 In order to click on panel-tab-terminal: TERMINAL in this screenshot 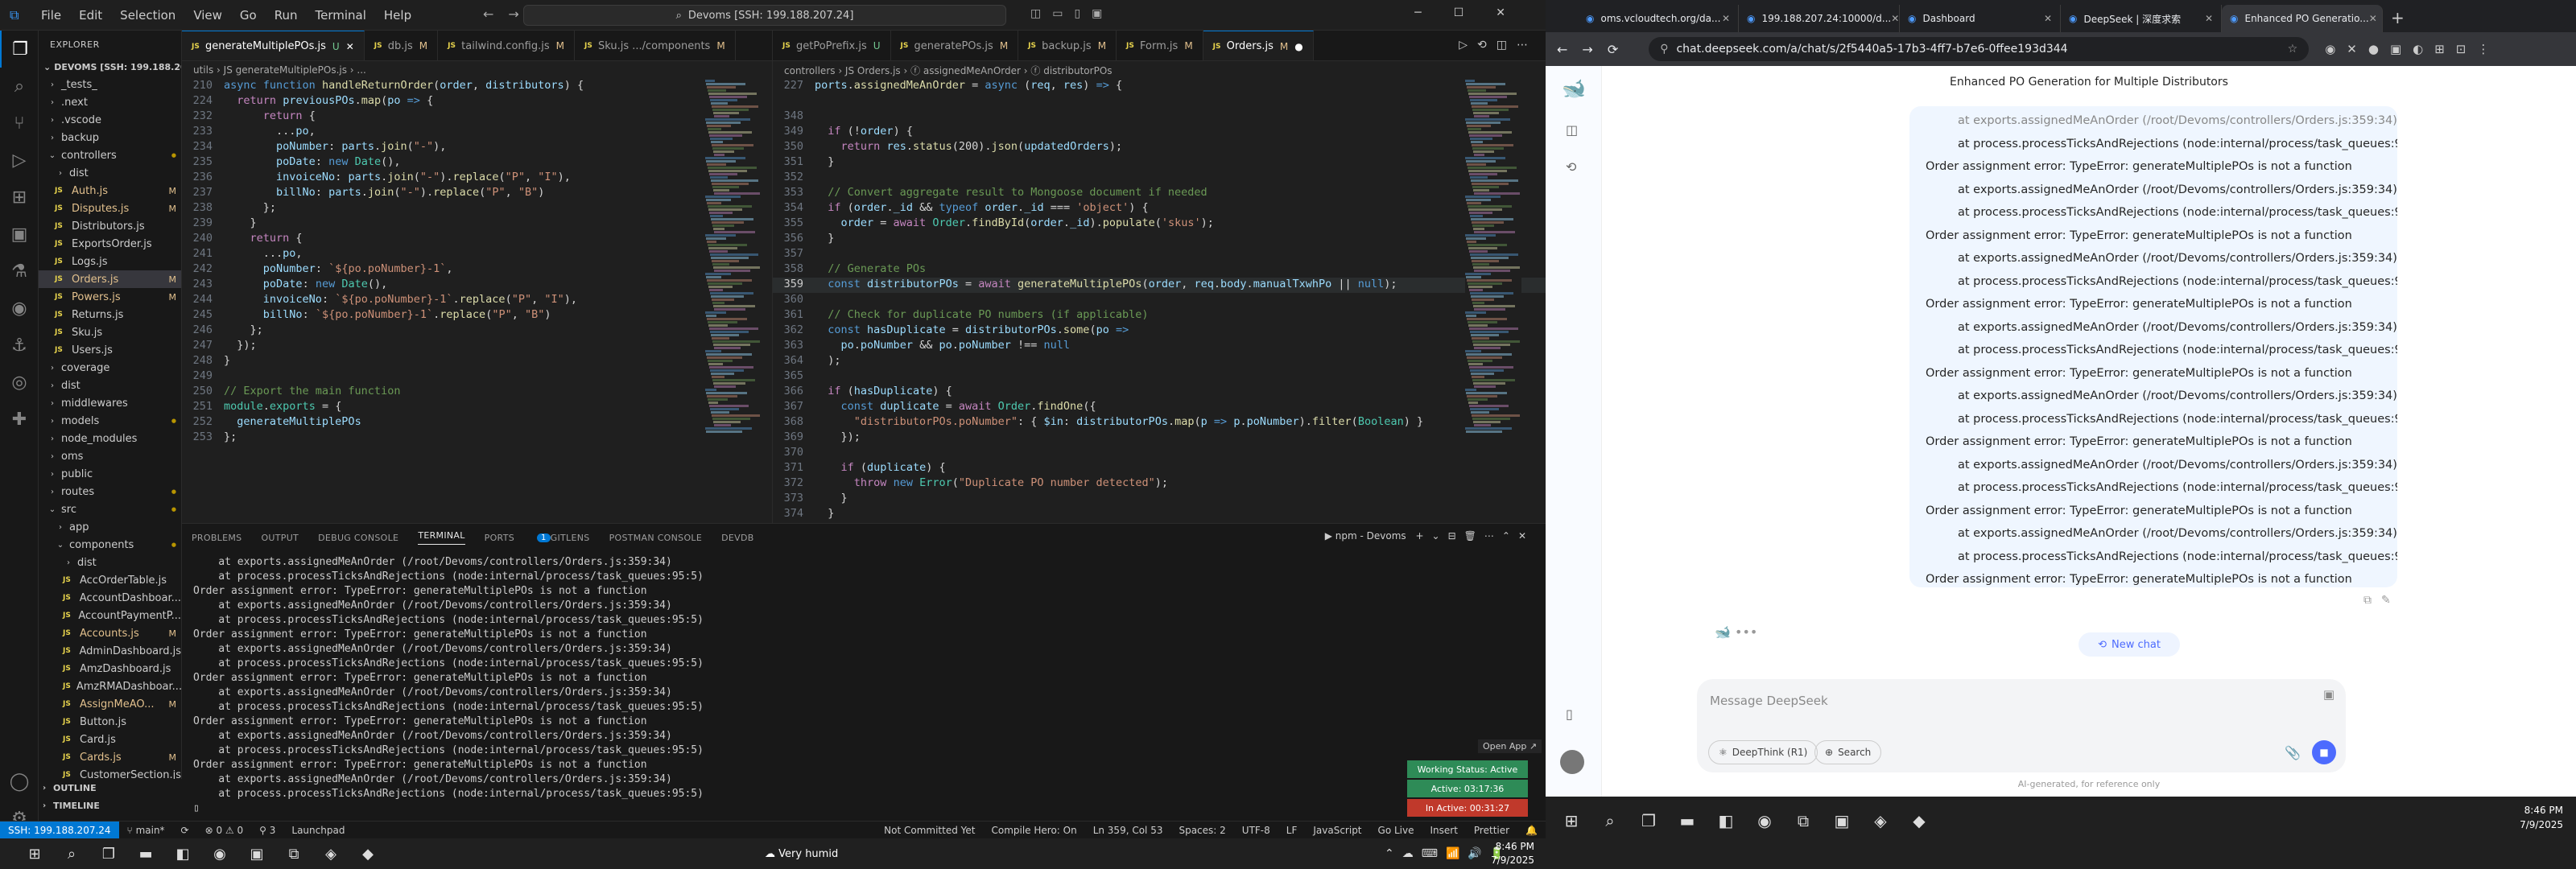, I will do `click(442, 537)`.